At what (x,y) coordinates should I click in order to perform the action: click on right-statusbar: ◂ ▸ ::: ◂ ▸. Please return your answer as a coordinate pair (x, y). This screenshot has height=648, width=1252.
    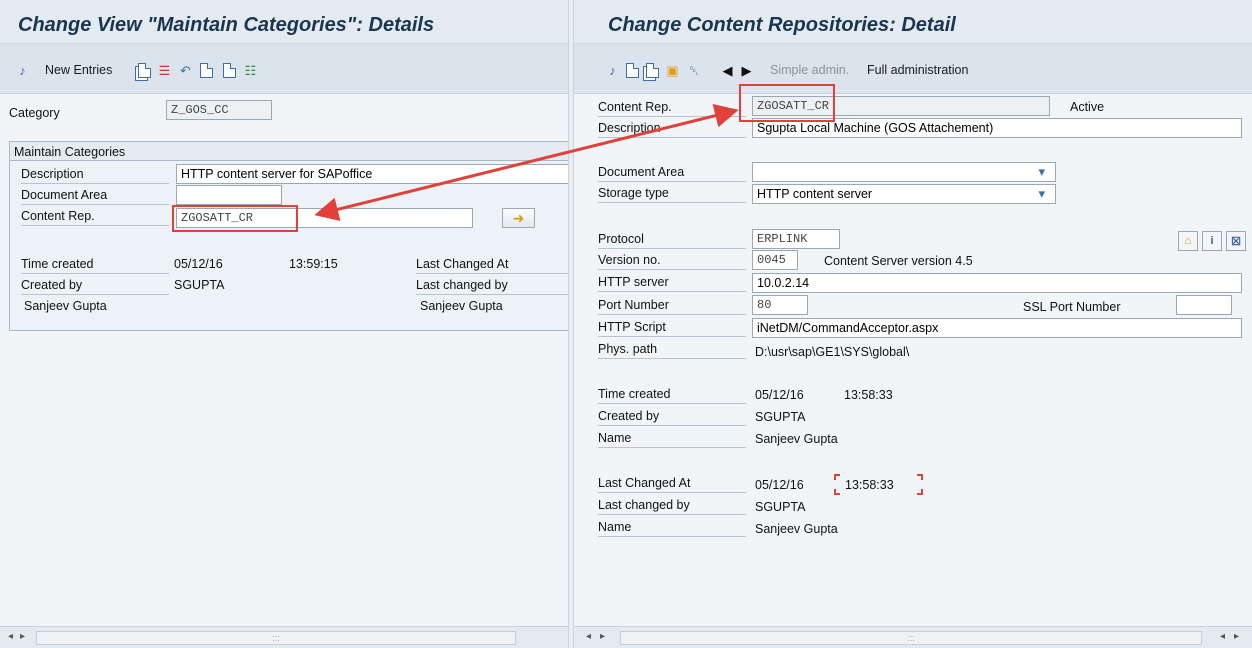
    Looking at the image, I should click on (913, 637).